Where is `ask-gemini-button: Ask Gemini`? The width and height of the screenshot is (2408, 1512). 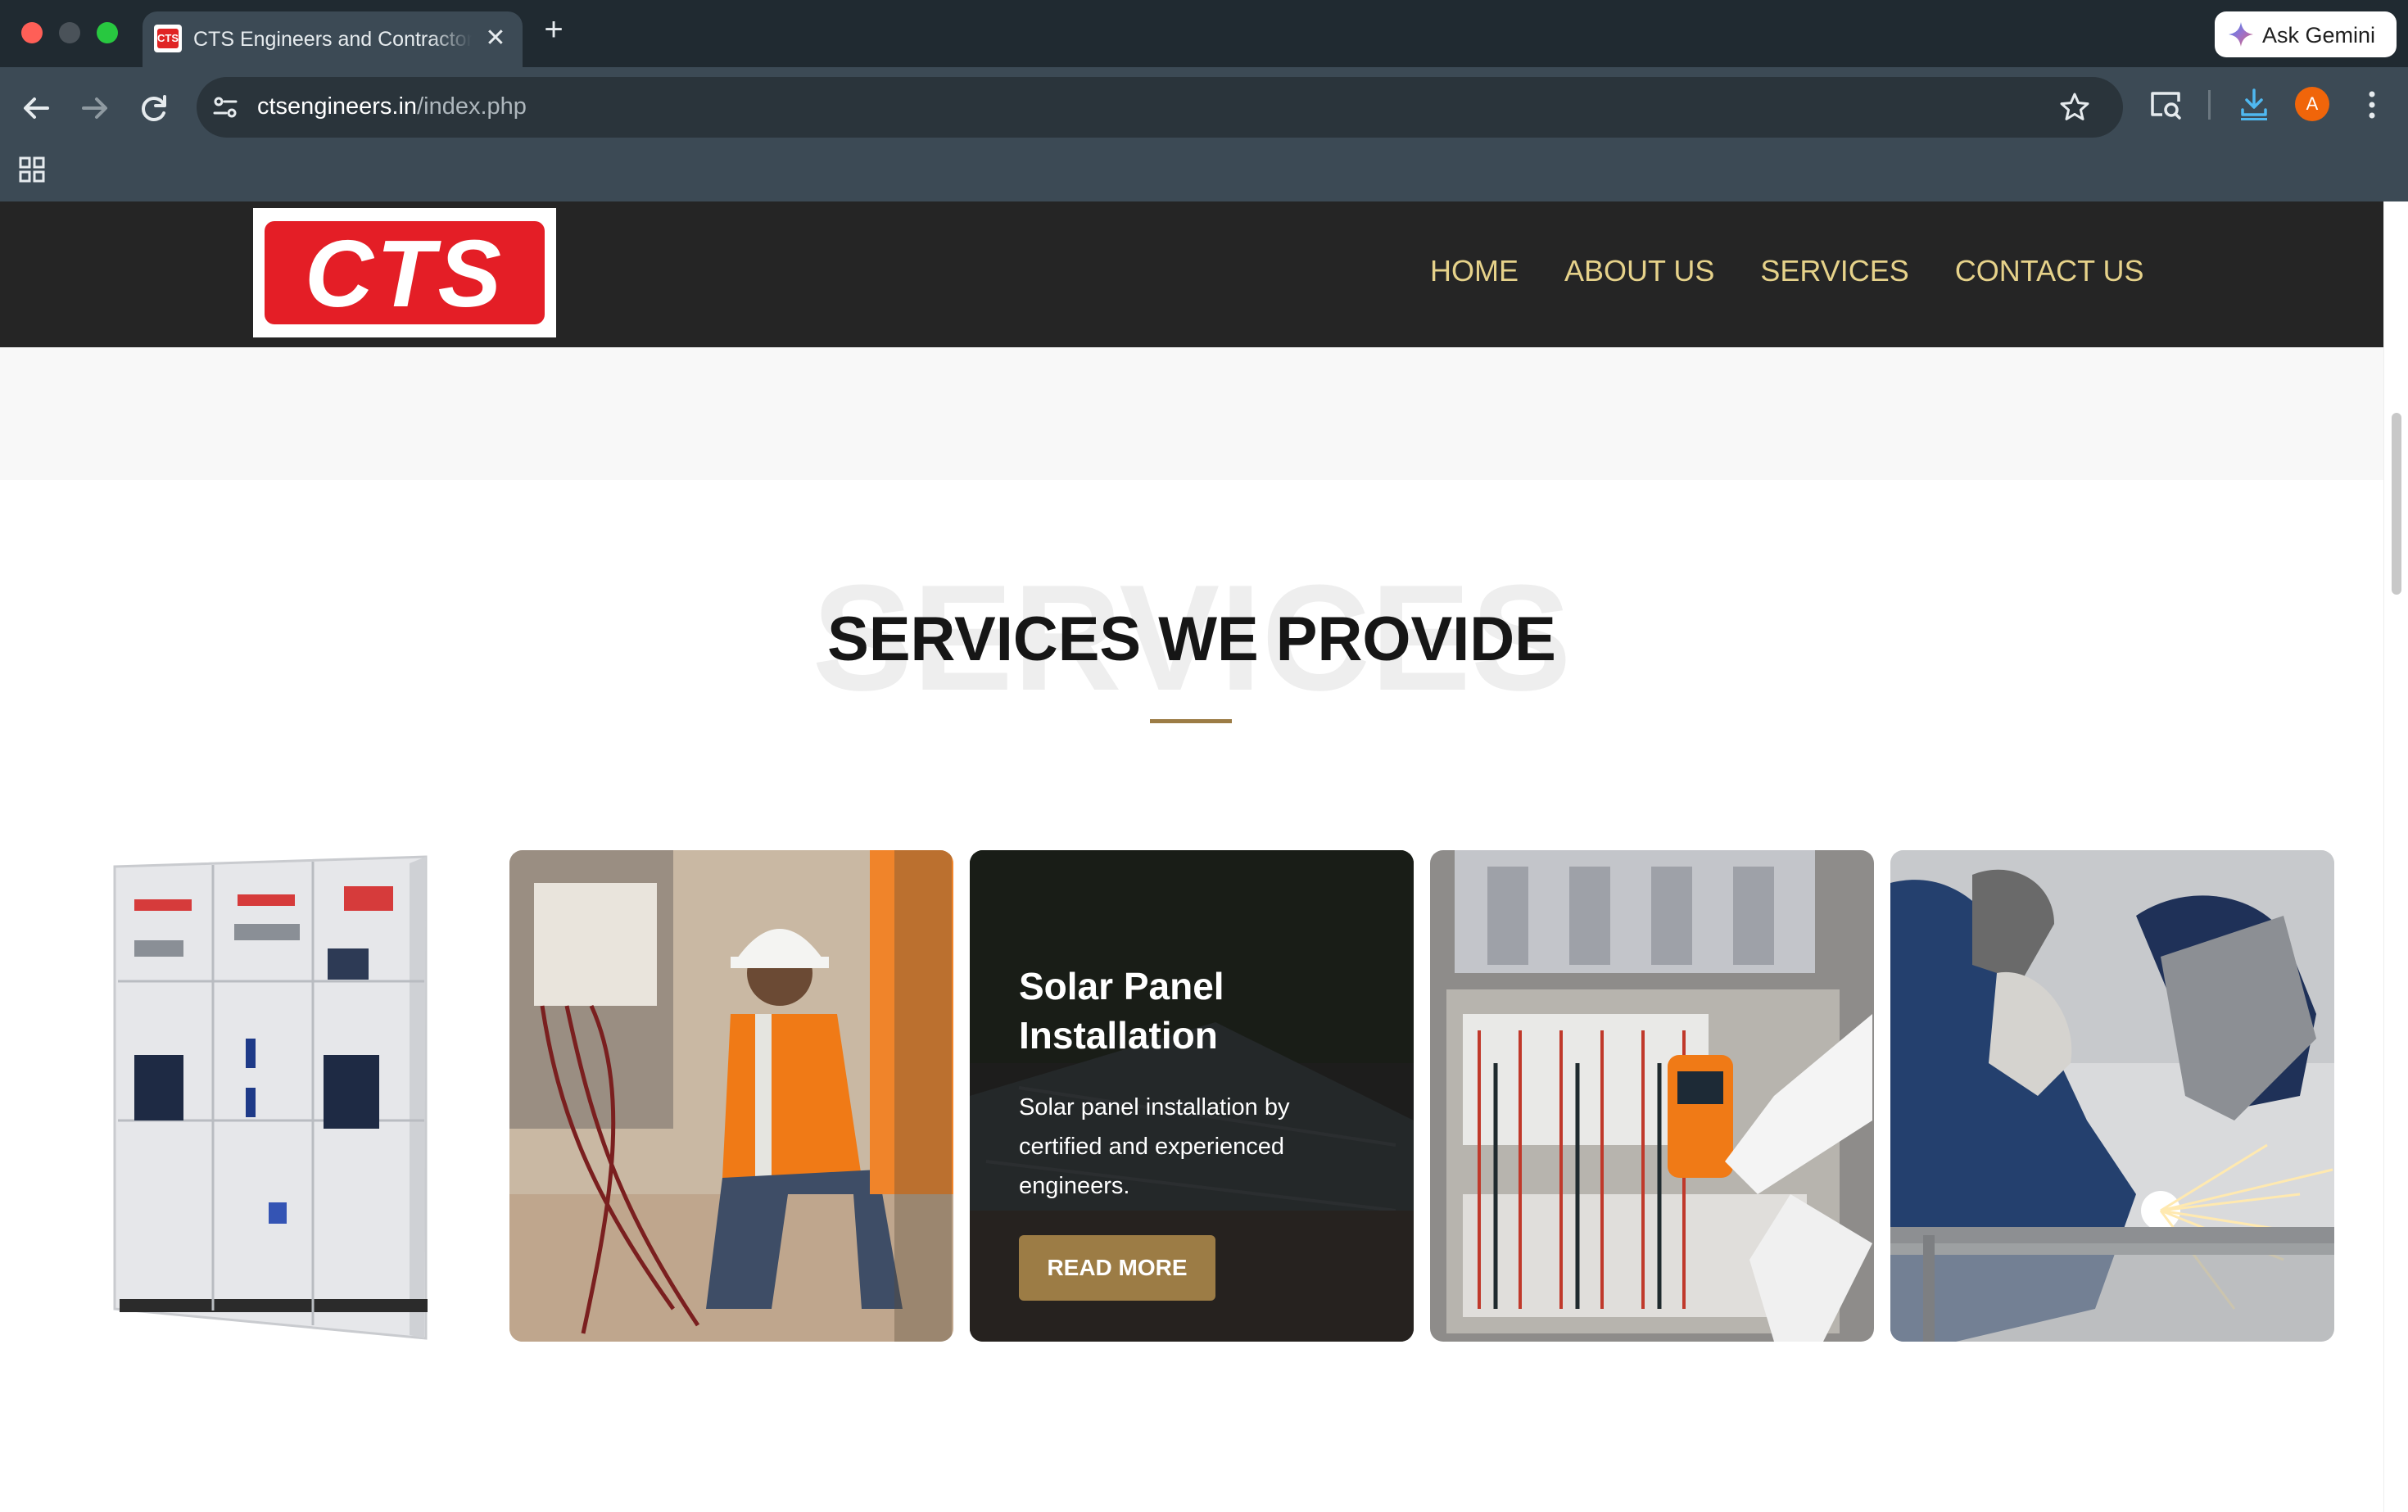 ask-gemini-button: Ask Gemini is located at coordinates (2306, 34).